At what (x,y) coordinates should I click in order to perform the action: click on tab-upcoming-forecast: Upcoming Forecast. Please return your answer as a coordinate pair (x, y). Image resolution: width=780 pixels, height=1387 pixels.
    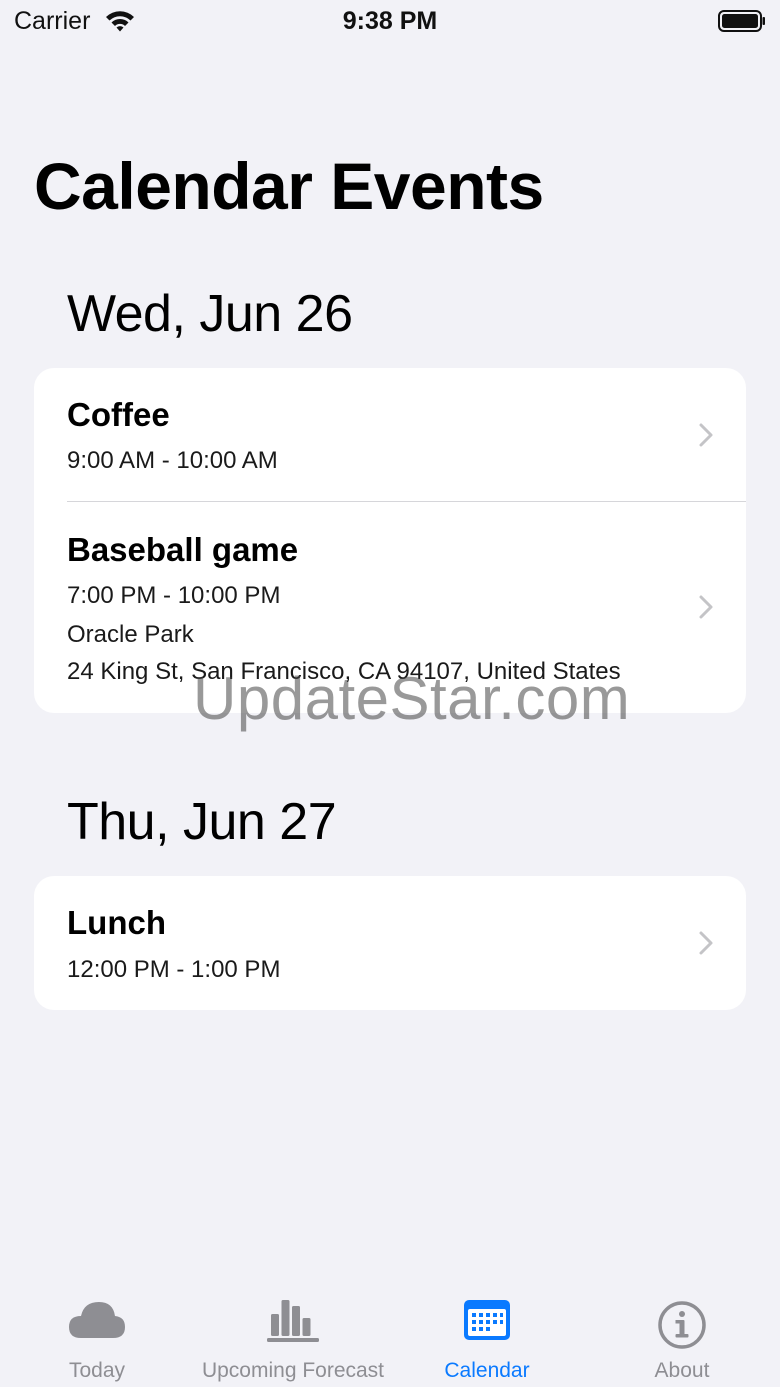
    Looking at the image, I should click on (293, 1333).